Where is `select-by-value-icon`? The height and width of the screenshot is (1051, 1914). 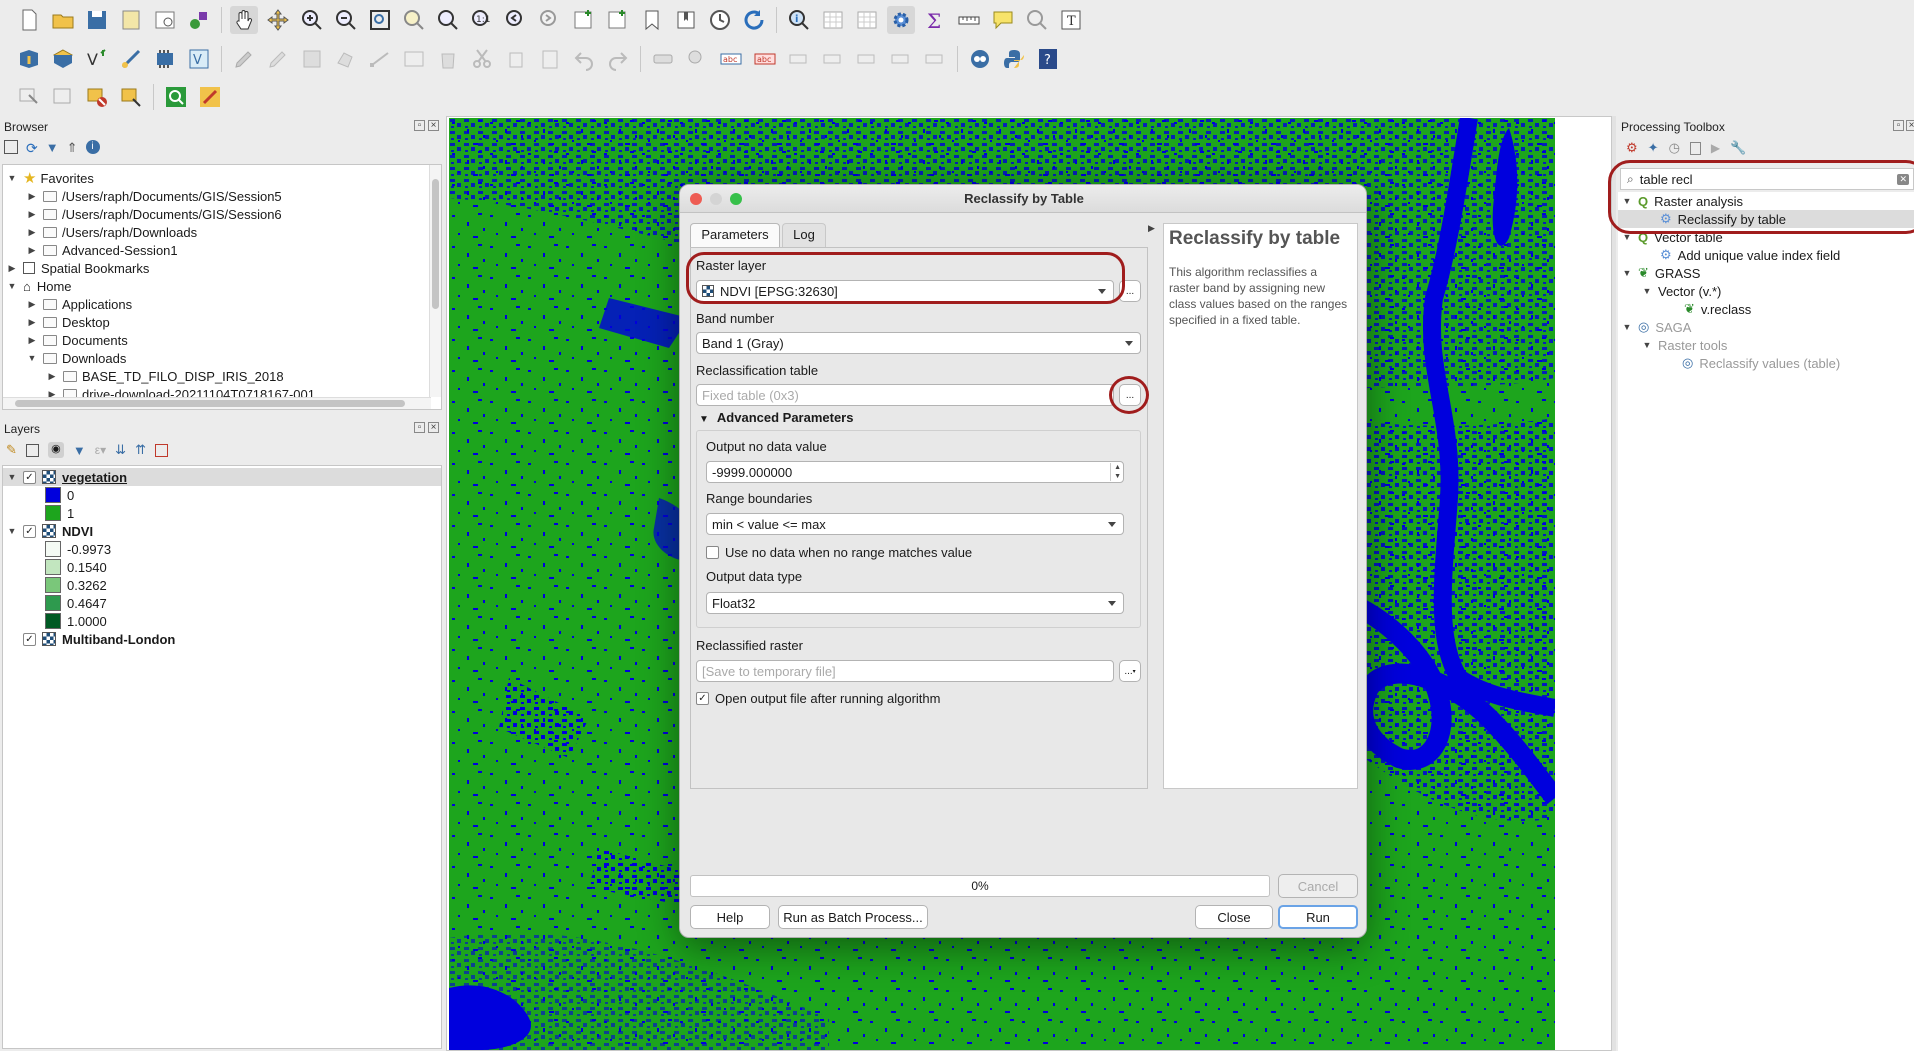 select-by-value-icon is located at coordinates (63, 97).